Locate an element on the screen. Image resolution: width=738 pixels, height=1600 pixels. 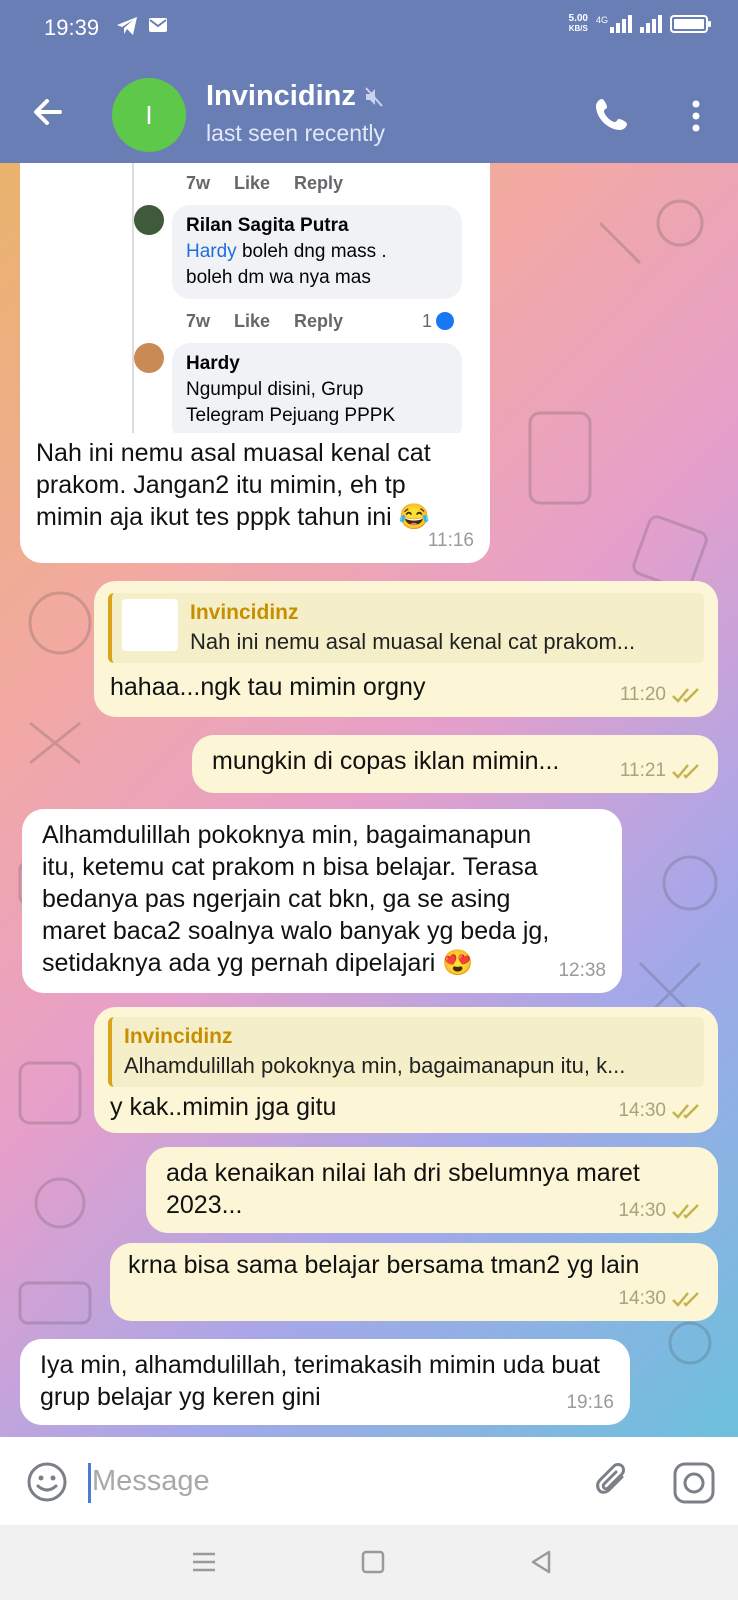
fb-comment-text: Ngumpul disini, Grup is located at coordinates (275, 389).